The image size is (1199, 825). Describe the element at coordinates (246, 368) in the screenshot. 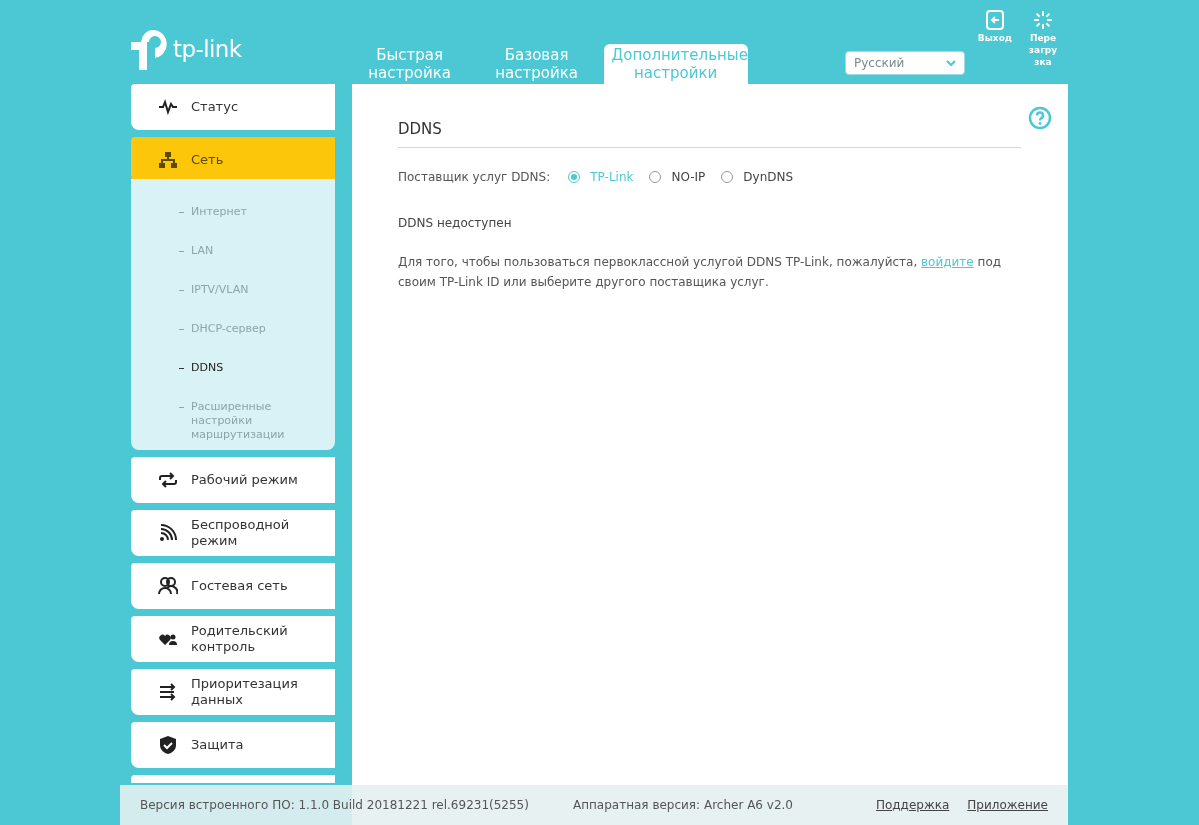

I see `submenu-link: DDNS` at that location.